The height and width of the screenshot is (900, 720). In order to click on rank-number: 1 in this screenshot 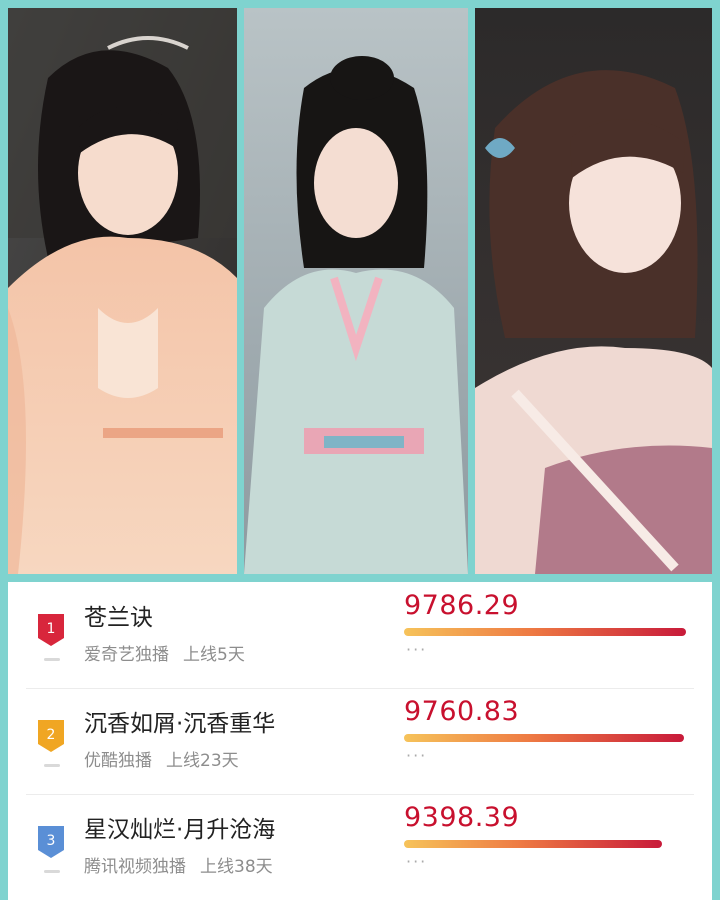, I will do `click(51, 629)`.